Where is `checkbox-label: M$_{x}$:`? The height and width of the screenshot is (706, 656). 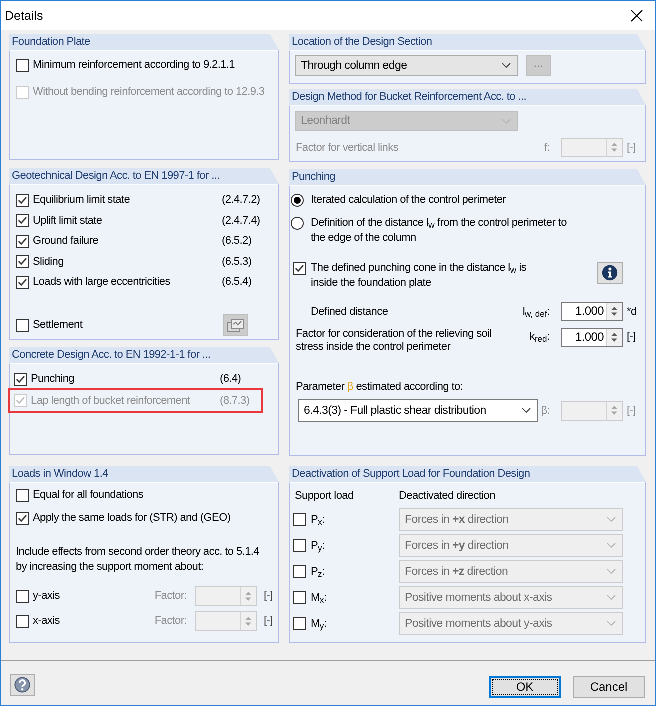
checkbox-label: M$_{x}$: is located at coordinates (319, 598).